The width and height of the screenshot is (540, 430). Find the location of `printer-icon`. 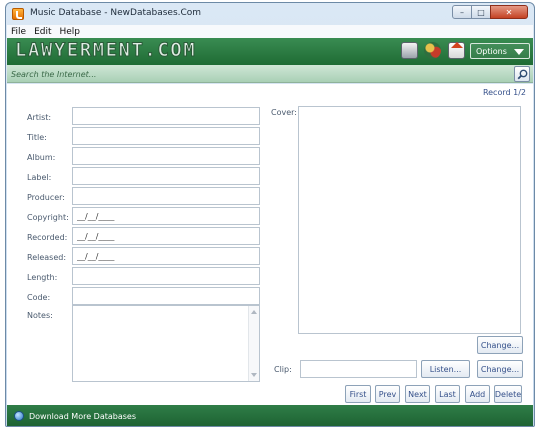

printer-icon is located at coordinates (409, 50).